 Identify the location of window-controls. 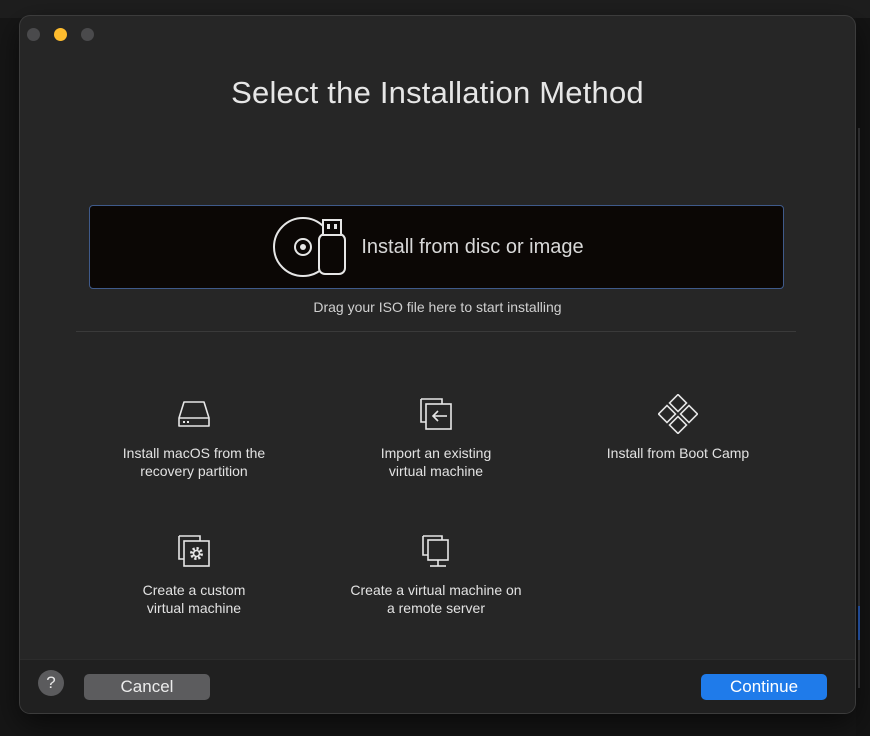
(60, 34).